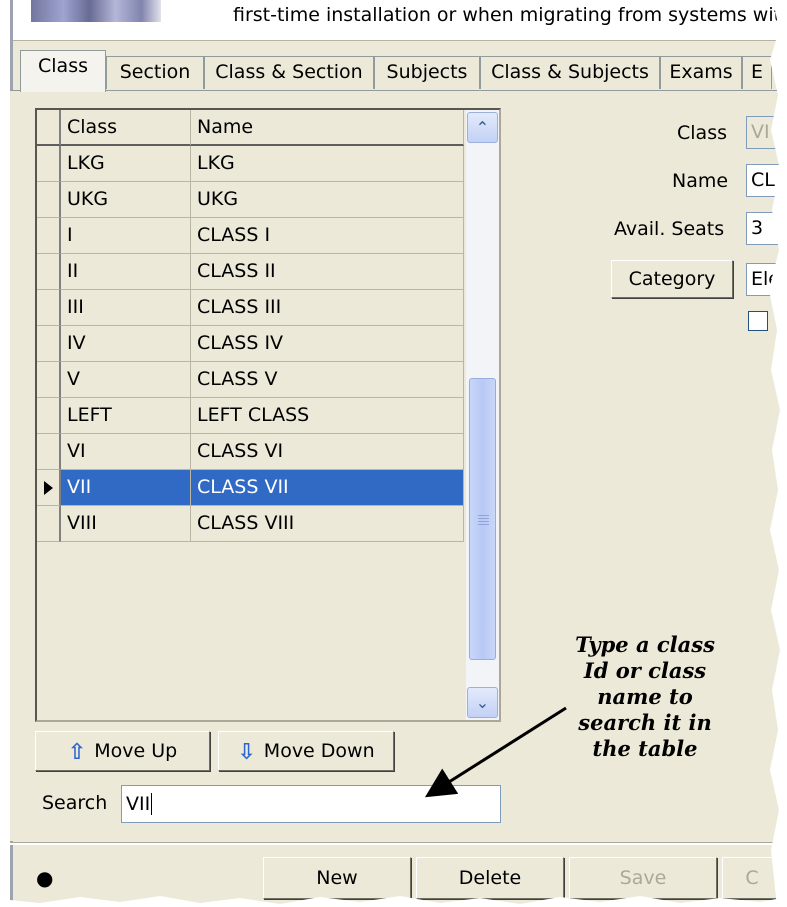 This screenshot has width=787, height=907. I want to click on torn-edge-bottom, so click(393, 901).